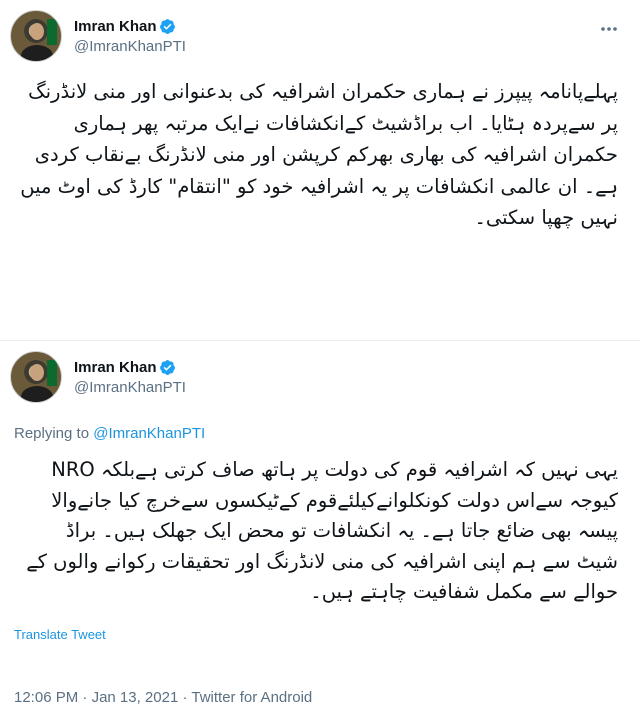 Image resolution: width=640 pixels, height=720 pixels. Describe the element at coordinates (149, 433) in the screenshot. I see `replying-mention-link: @ImranKhanPTI` at that location.